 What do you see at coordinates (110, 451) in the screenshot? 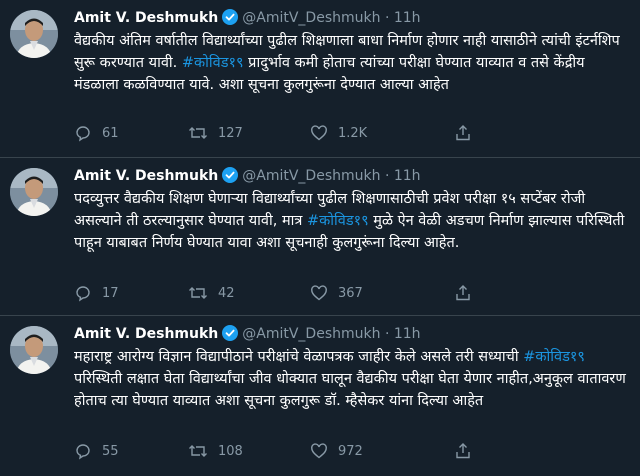
I see `reply-count: 55` at bounding box center [110, 451].